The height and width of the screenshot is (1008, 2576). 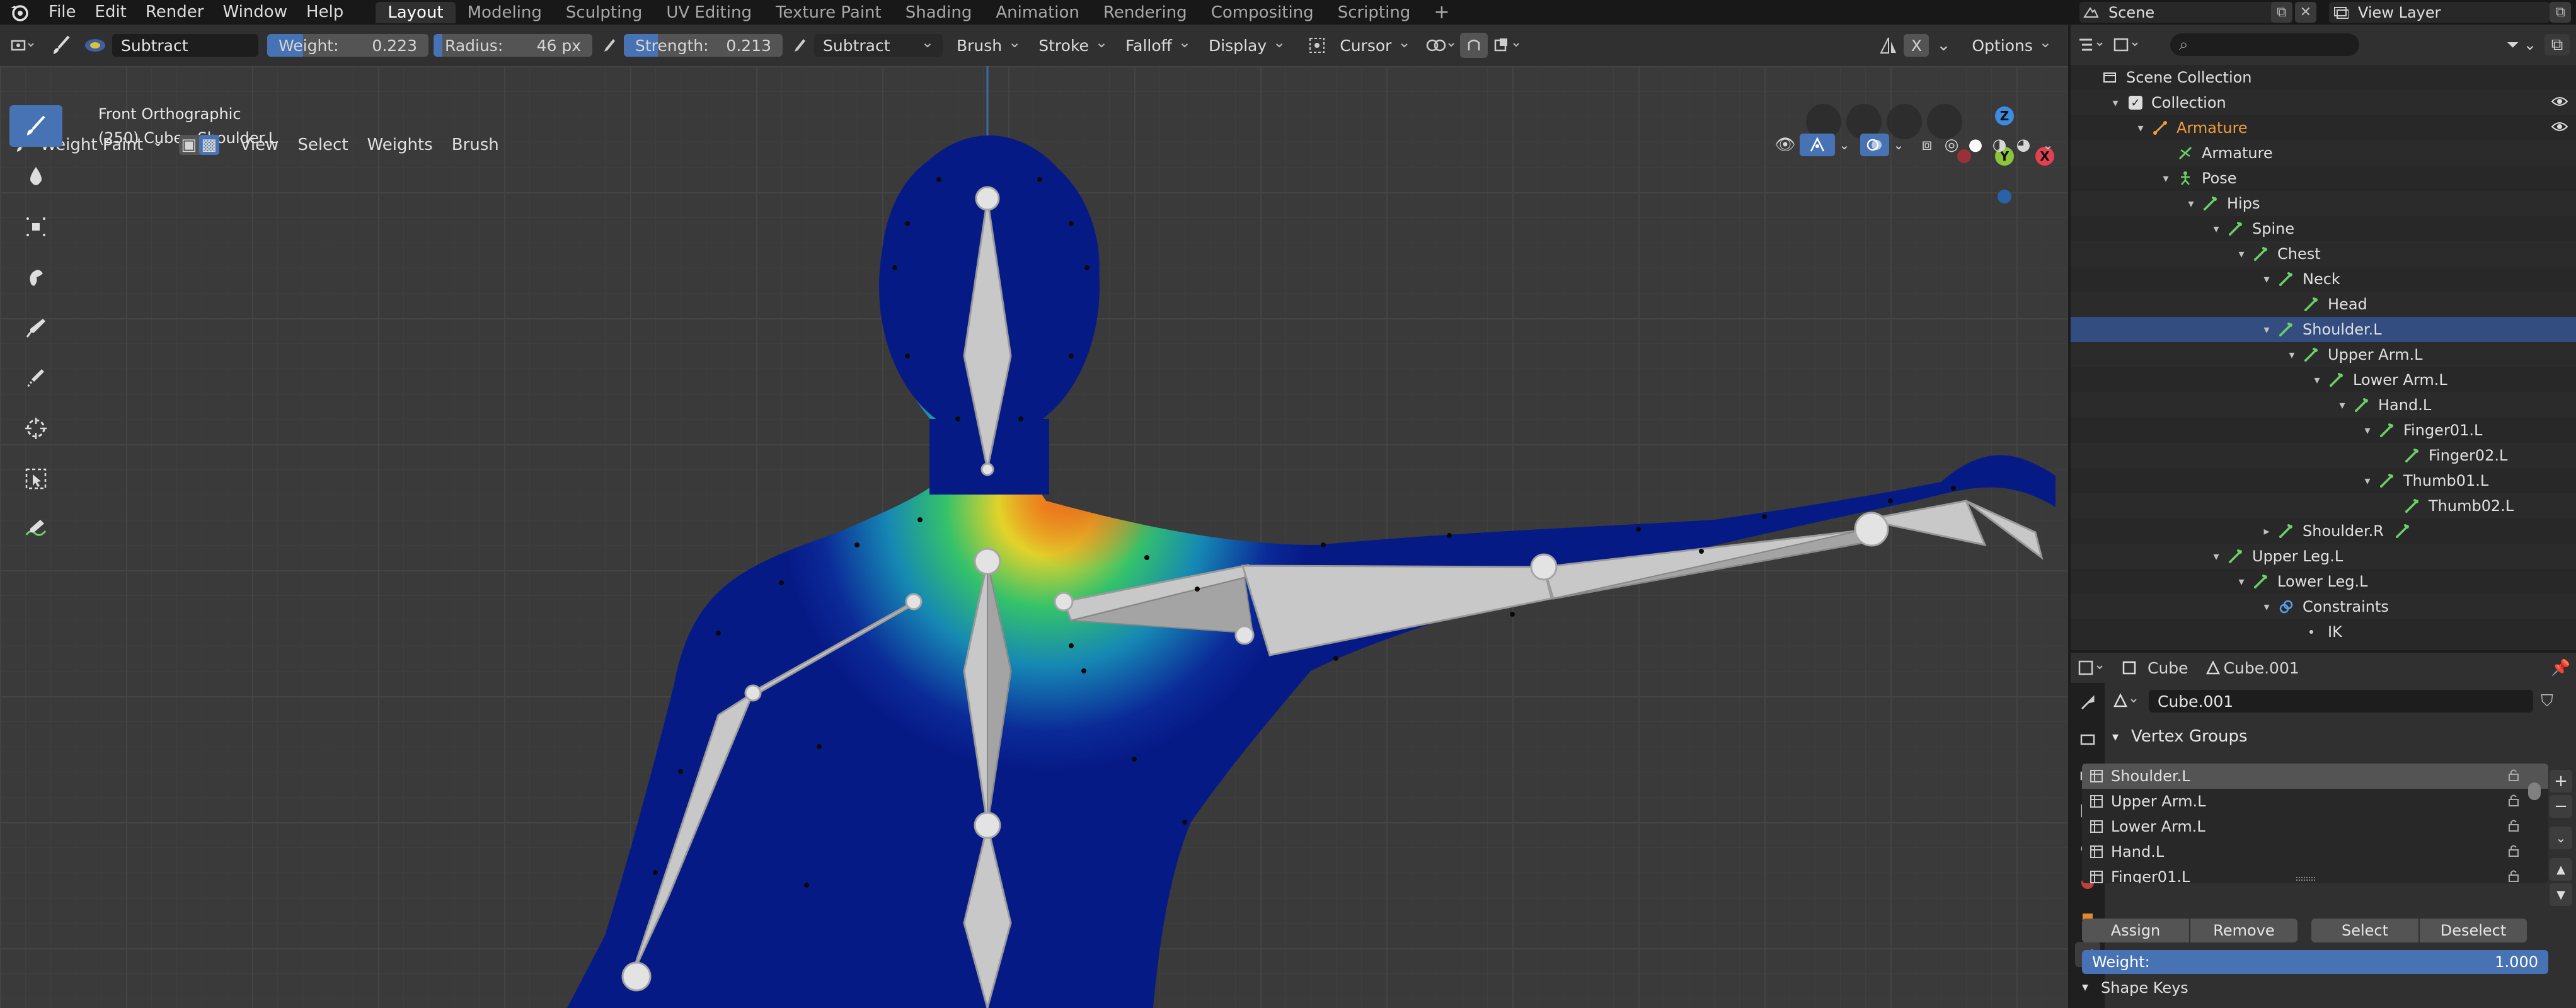 I want to click on list-resize-grip, so click(x=2305, y=879).